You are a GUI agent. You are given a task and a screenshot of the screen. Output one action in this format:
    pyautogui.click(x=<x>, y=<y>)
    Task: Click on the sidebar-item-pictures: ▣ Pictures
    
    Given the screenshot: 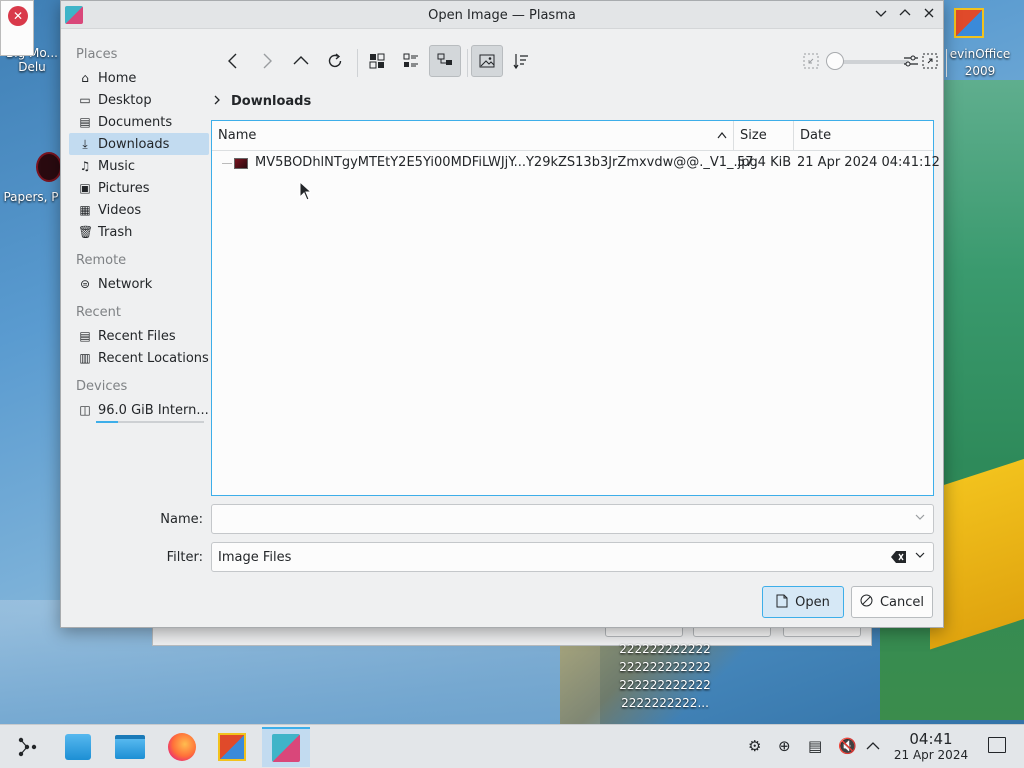 What is the action you would take?
    pyautogui.click(x=139, y=188)
    